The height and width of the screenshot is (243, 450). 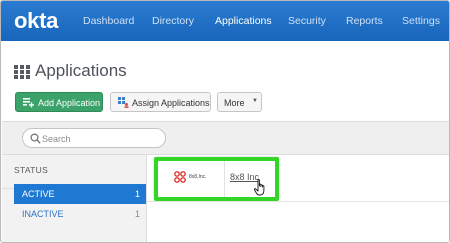 I want to click on assign-applications-button: Assign Applications, so click(x=160, y=102).